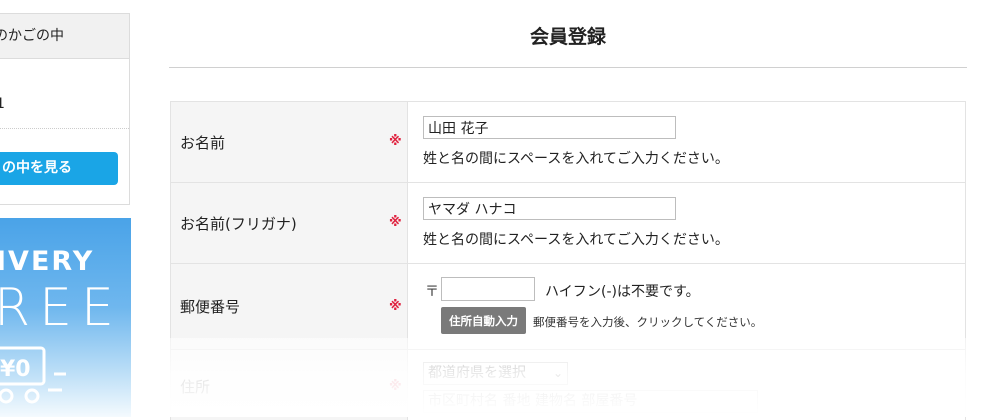 The height and width of the screenshot is (420, 1000). Describe the element at coordinates (549, 127) in the screenshot. I see `name-input` at that location.